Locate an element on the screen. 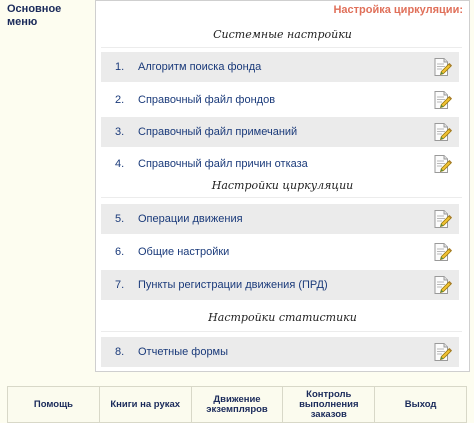 This screenshot has width=474, height=423. help-link: Помощь is located at coordinates (54, 404).